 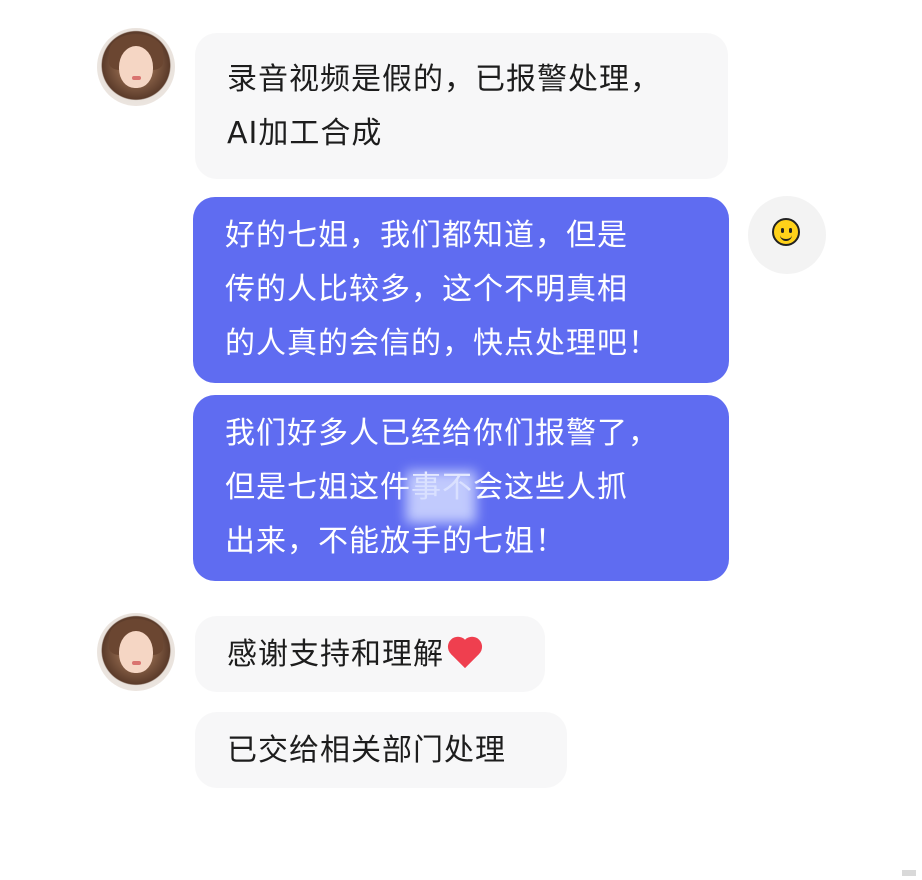 What do you see at coordinates (426, 487) in the screenshot?
I see `message-line: 但是七姐这件事不会这些人抓` at bounding box center [426, 487].